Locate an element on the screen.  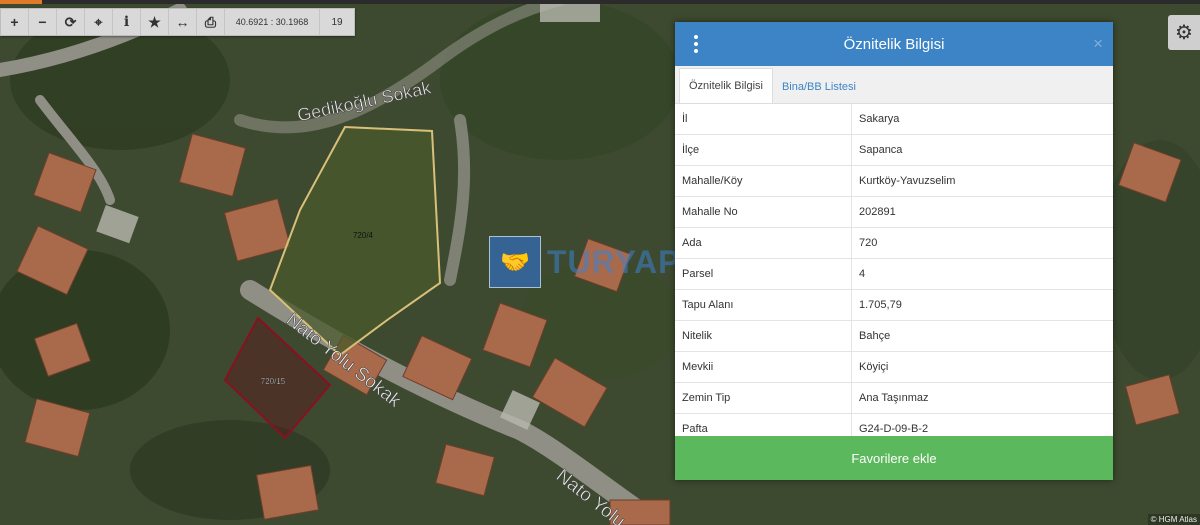
table-row: İl Sakarya is located at coordinates (894, 119).